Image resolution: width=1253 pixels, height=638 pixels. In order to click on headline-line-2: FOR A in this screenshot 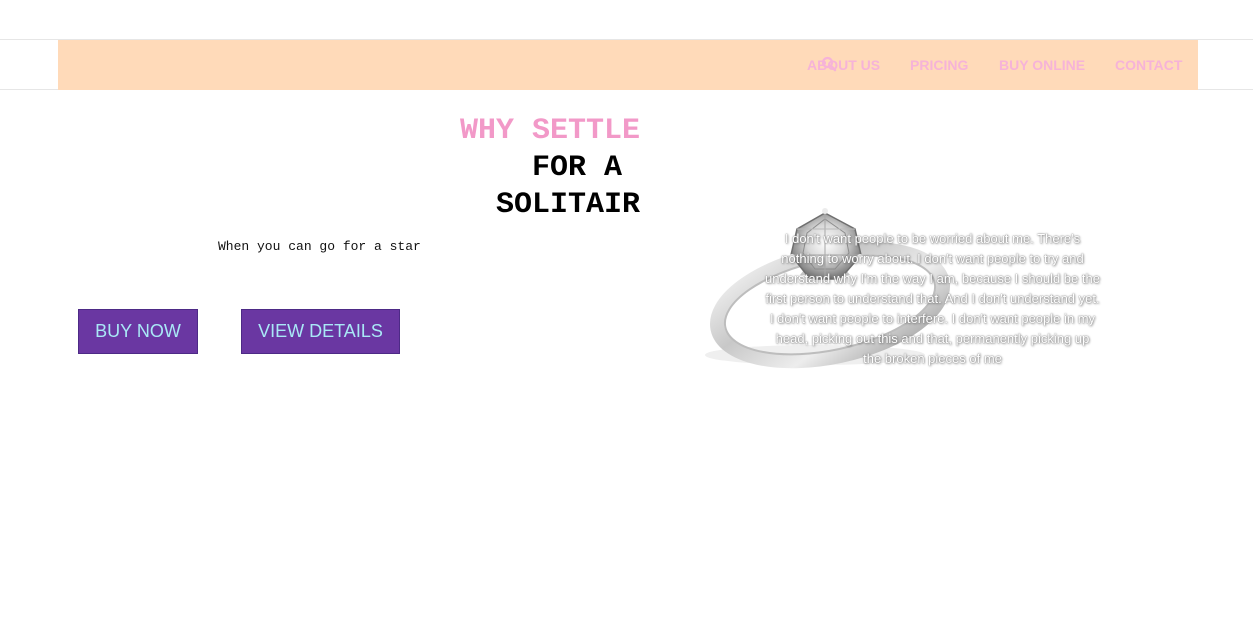, I will do `click(576, 168)`.